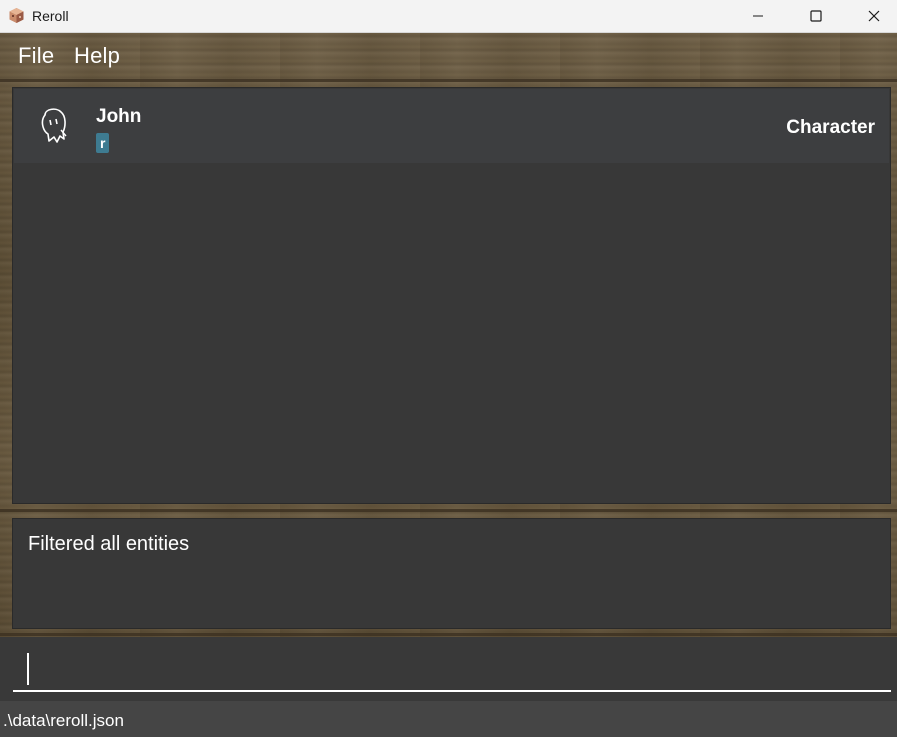 The height and width of the screenshot is (737, 897). Describe the element at coordinates (452, 667) in the screenshot. I see `command-input` at that location.